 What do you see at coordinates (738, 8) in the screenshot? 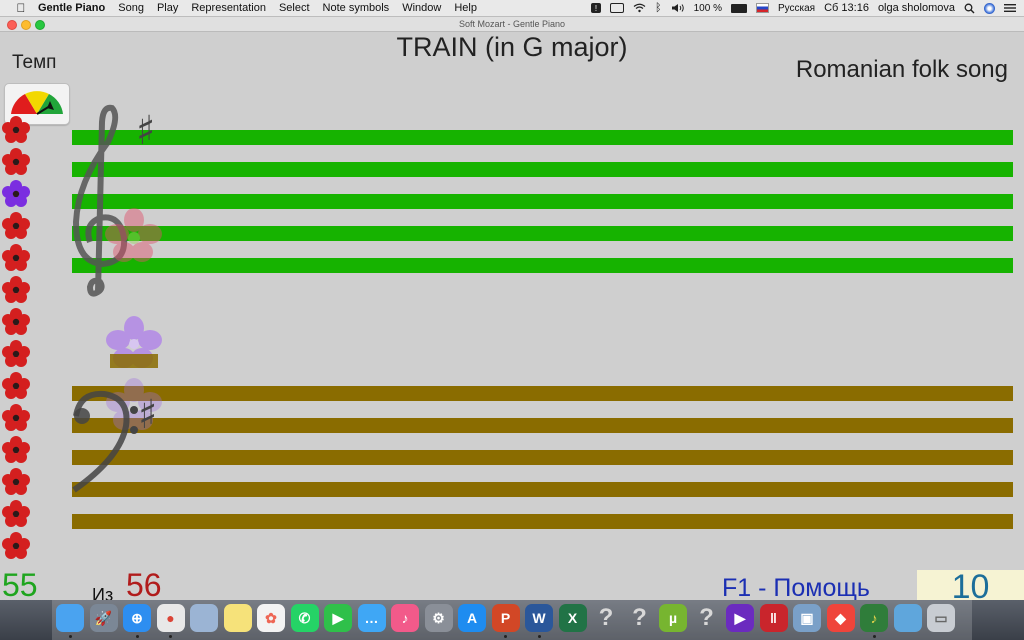
I see `battery-icon` at bounding box center [738, 8].